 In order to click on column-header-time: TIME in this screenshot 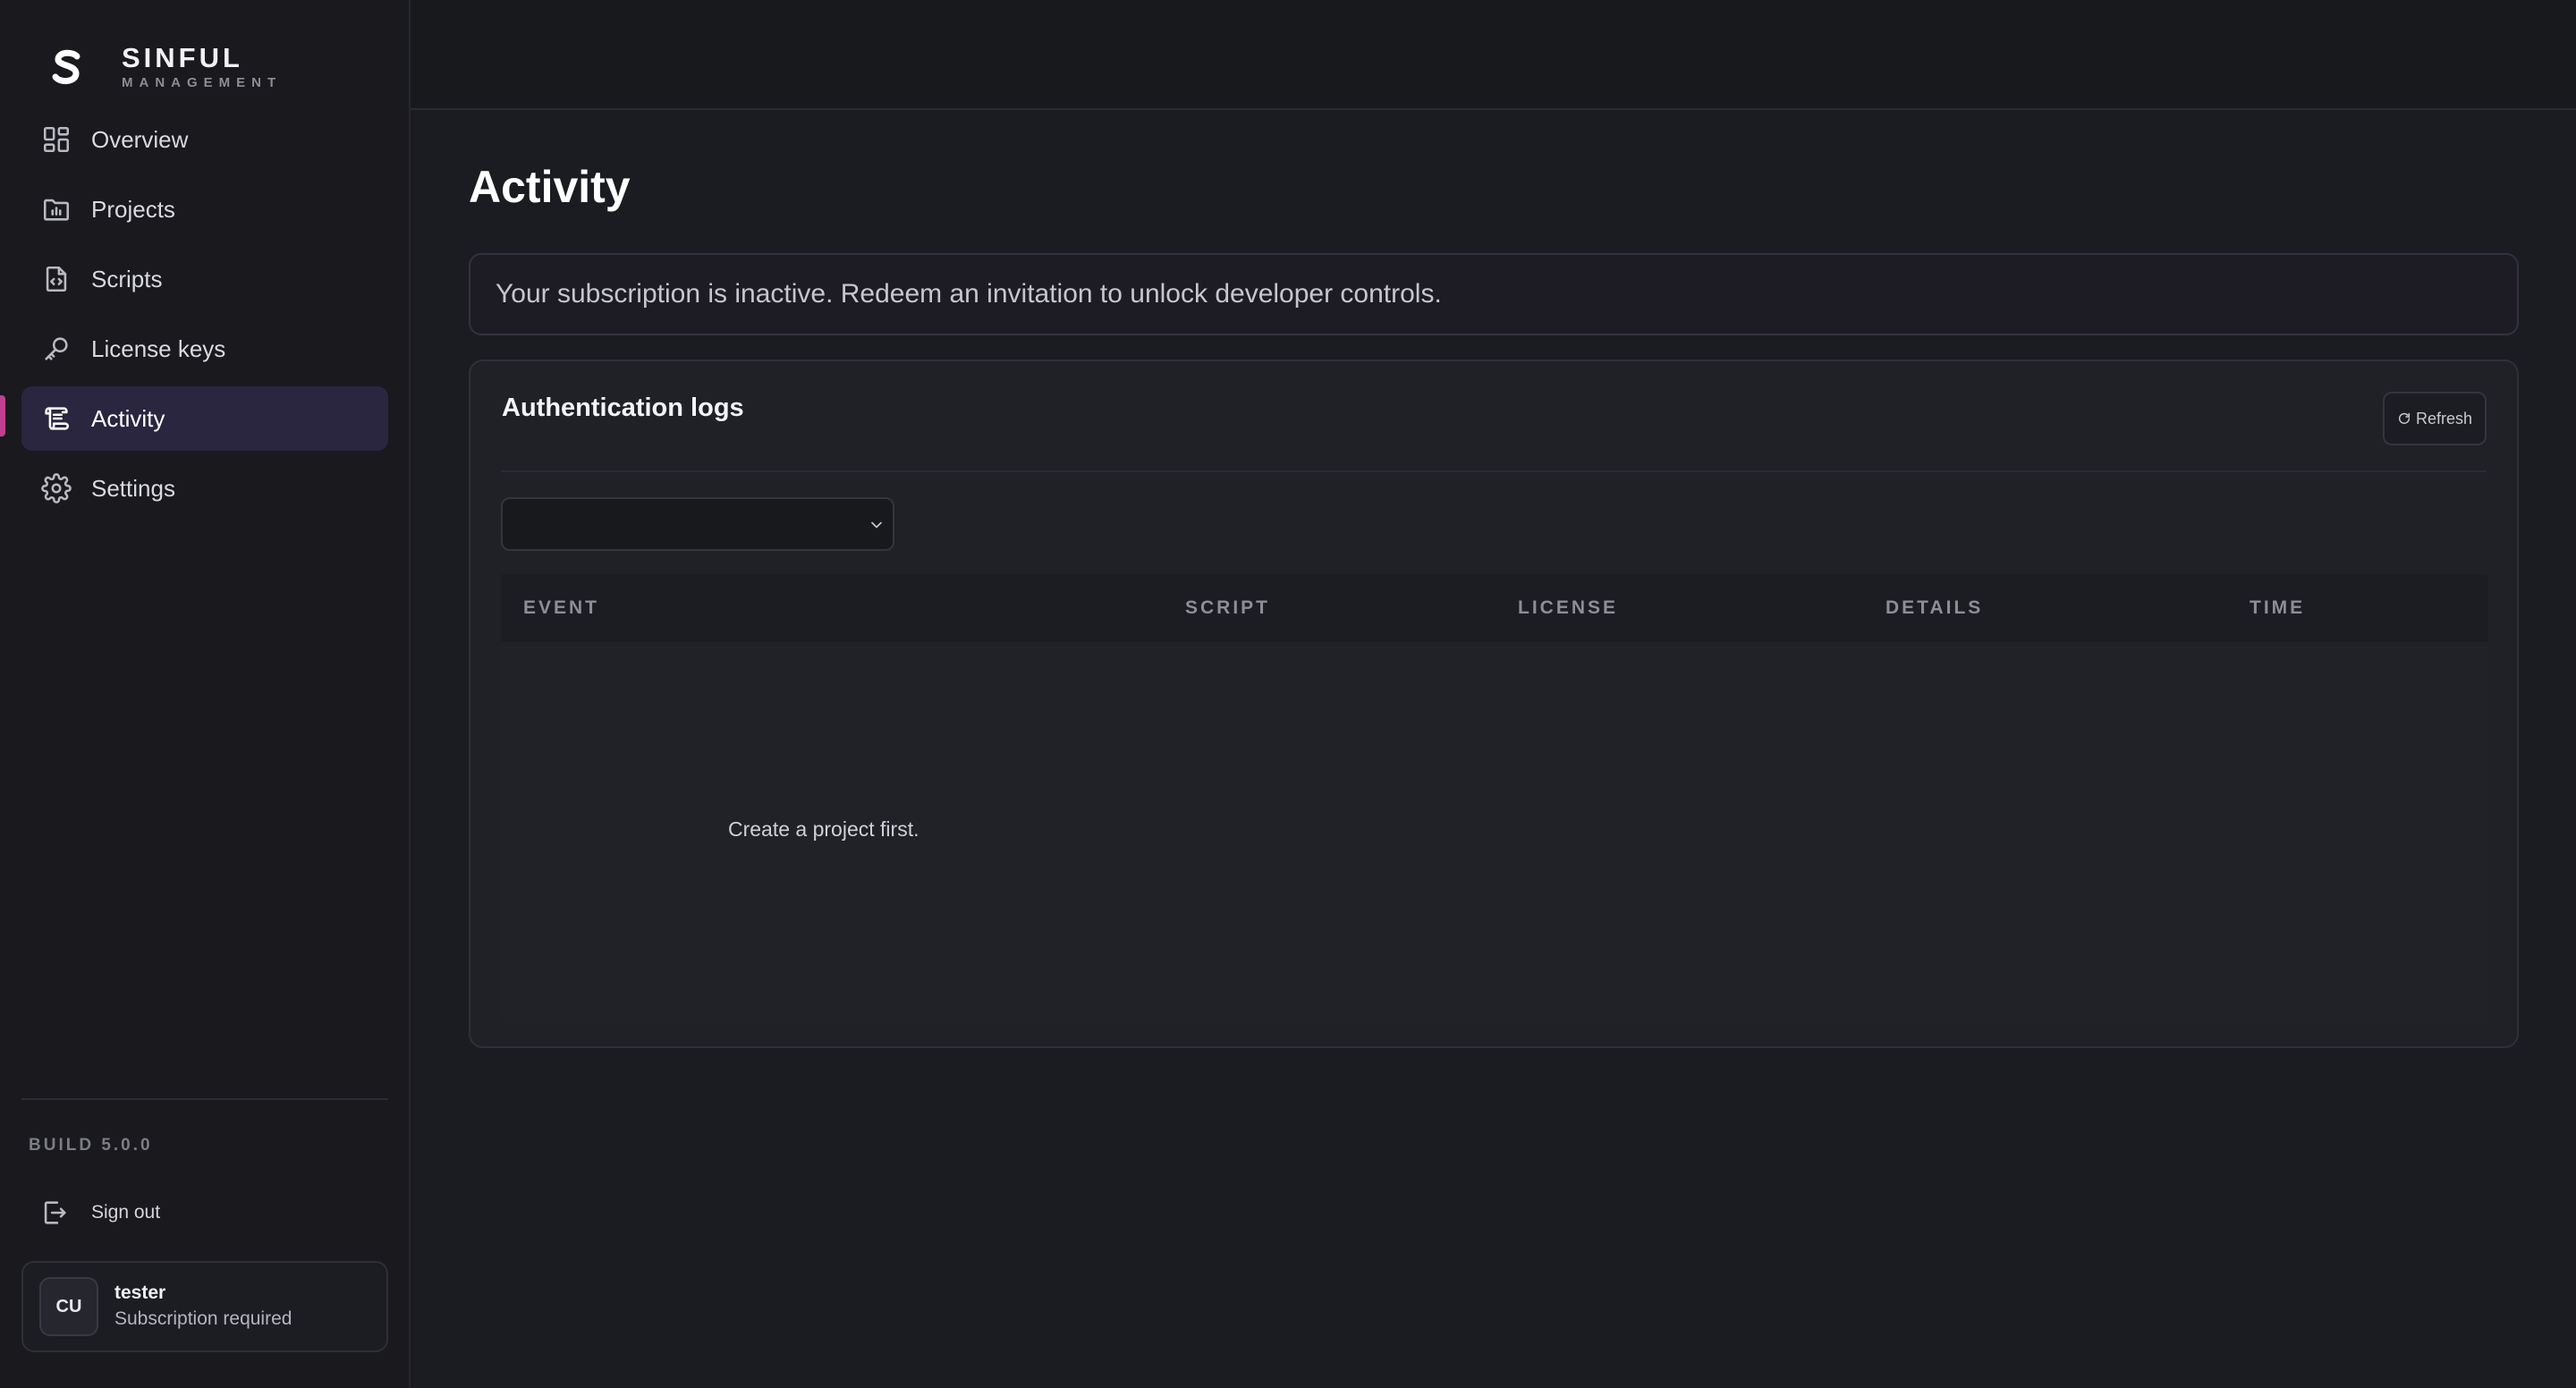, I will do `click(2277, 608)`.